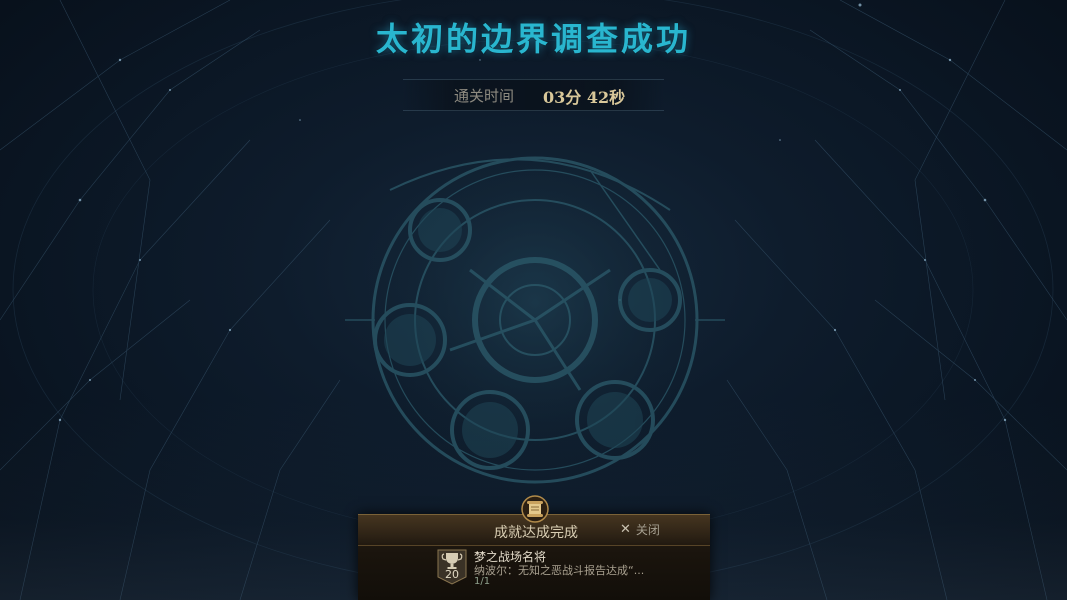 The width and height of the screenshot is (1067, 600). Describe the element at coordinates (535, 509) in the screenshot. I see `scroll-icon` at that location.